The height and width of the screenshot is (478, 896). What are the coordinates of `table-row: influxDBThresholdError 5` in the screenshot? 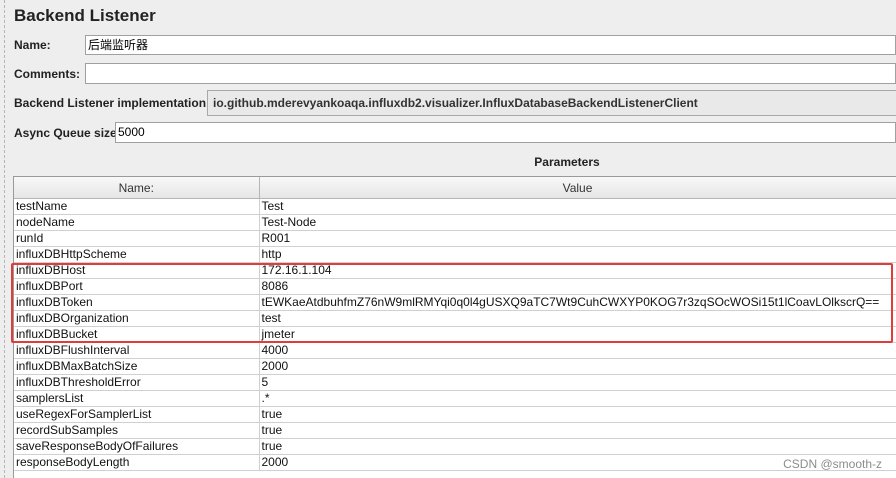 It's located at (455, 382).